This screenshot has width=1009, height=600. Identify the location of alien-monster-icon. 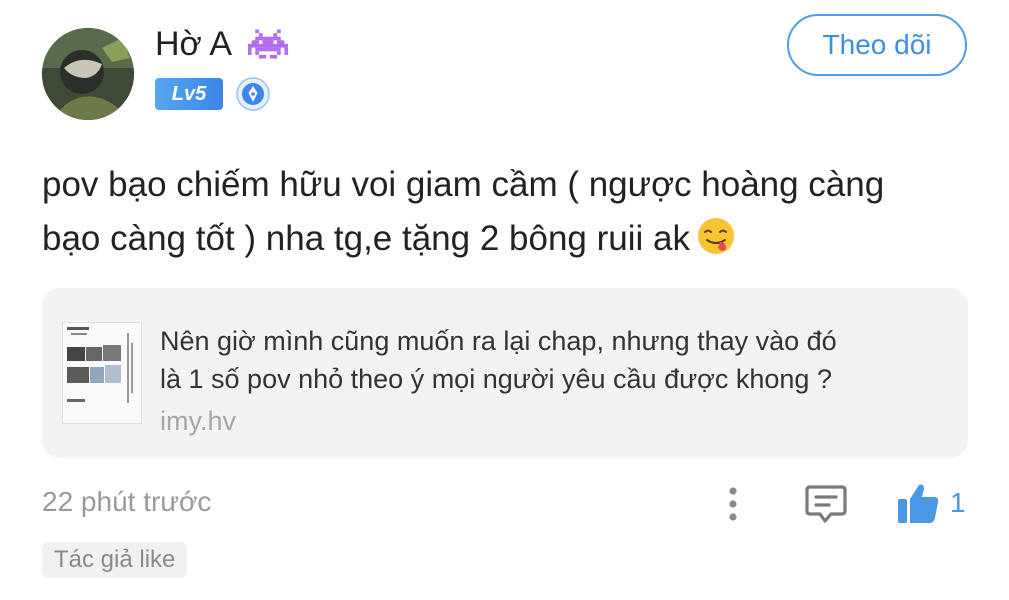
(268, 44).